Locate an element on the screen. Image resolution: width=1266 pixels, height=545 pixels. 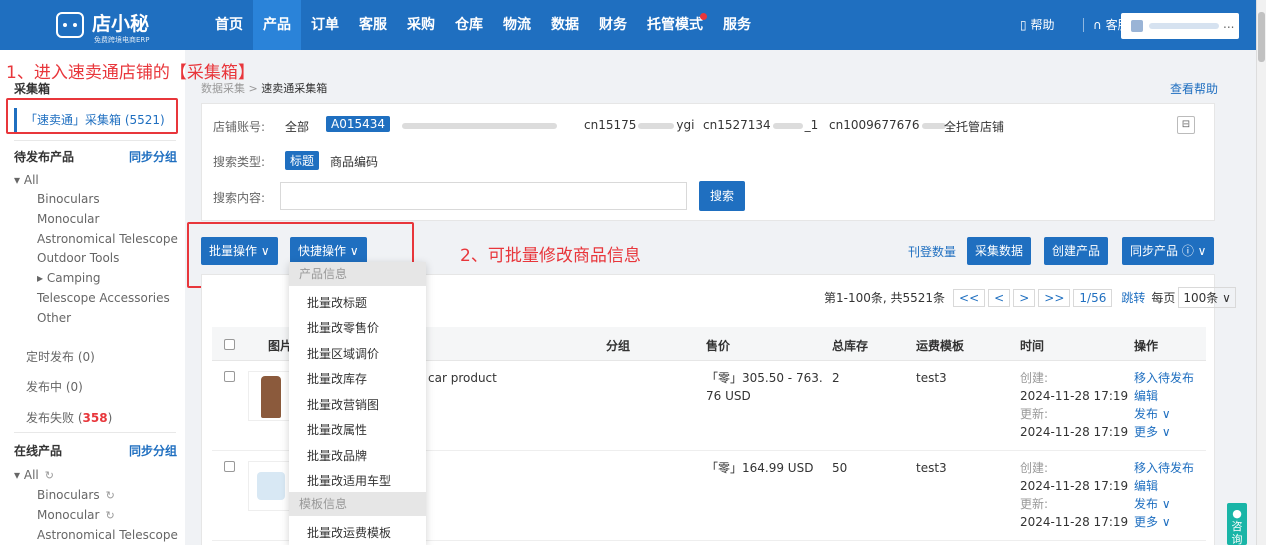
menu-item-batch-brand: 批量改品牌 is located at coordinates (337, 455).